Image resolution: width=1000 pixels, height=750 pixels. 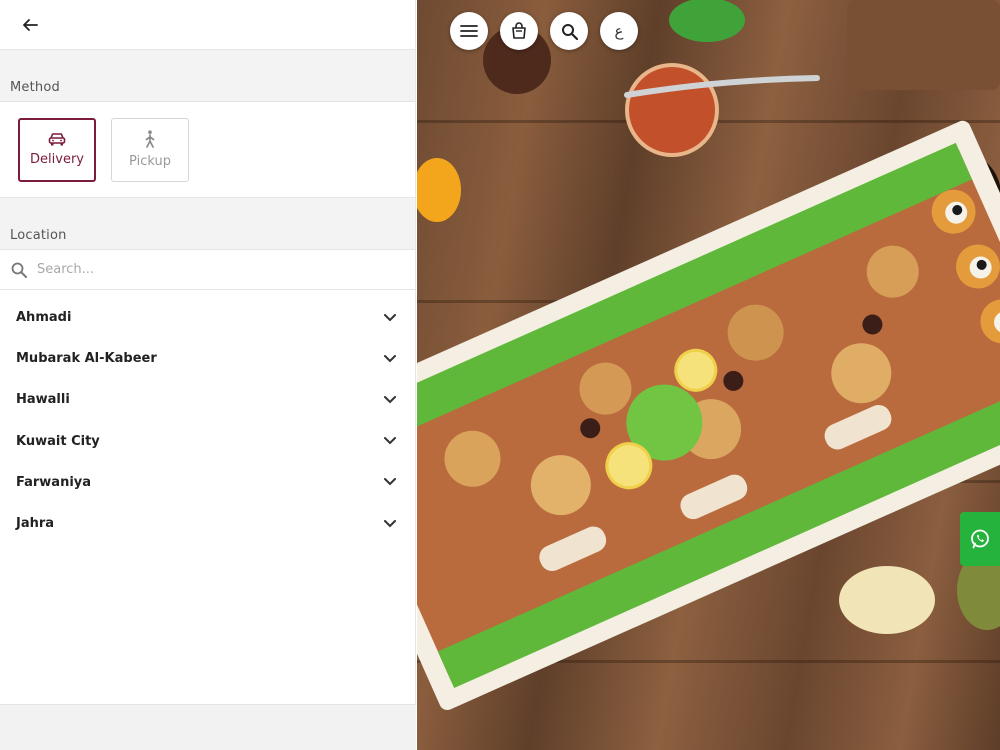 What do you see at coordinates (207, 25) in the screenshot?
I see `panel-topbar` at bounding box center [207, 25].